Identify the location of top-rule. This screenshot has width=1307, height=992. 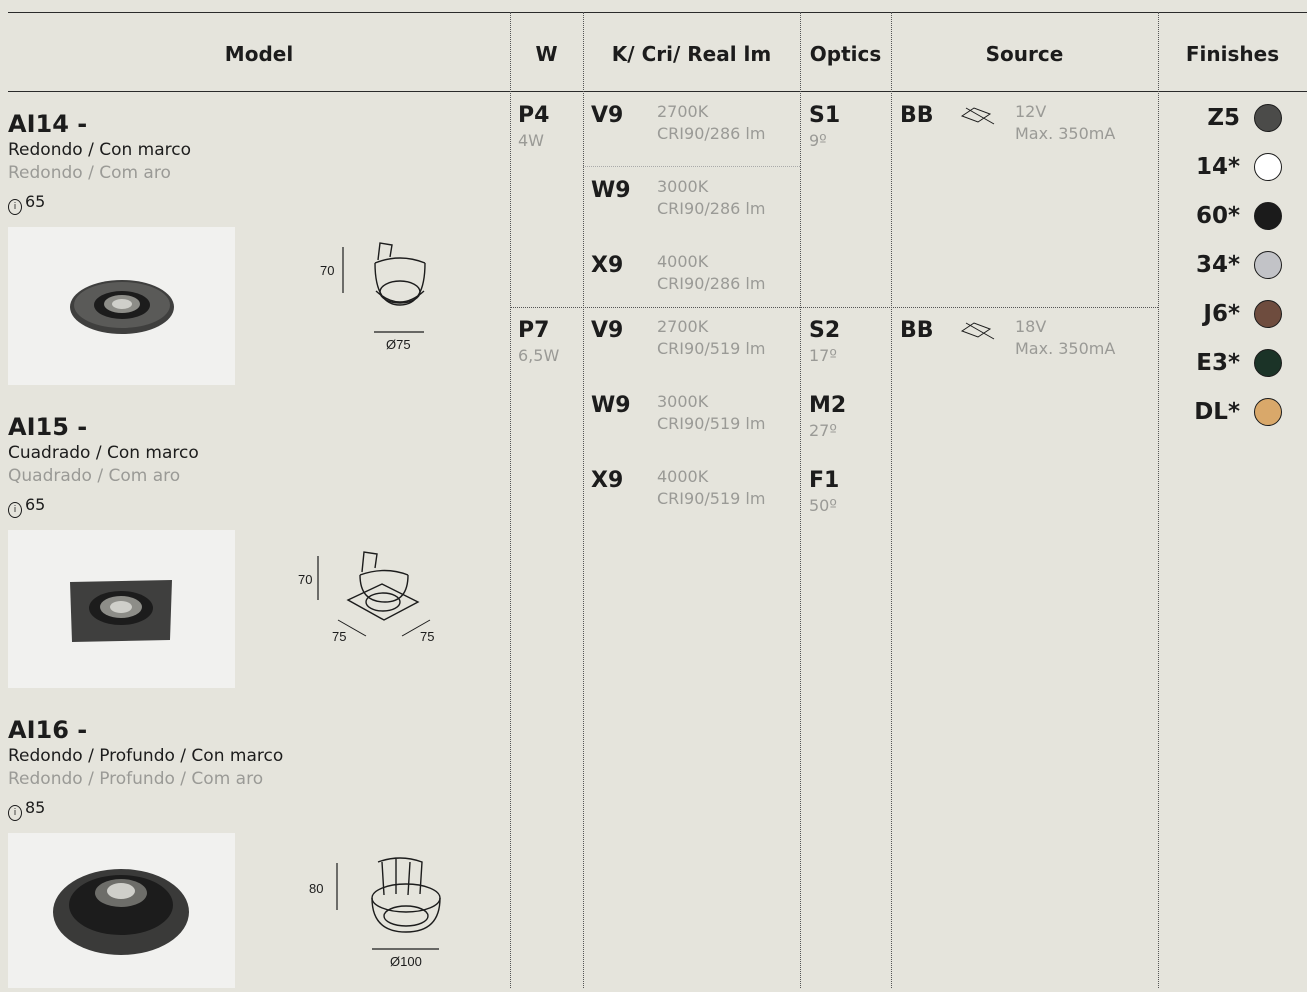
(657, 12).